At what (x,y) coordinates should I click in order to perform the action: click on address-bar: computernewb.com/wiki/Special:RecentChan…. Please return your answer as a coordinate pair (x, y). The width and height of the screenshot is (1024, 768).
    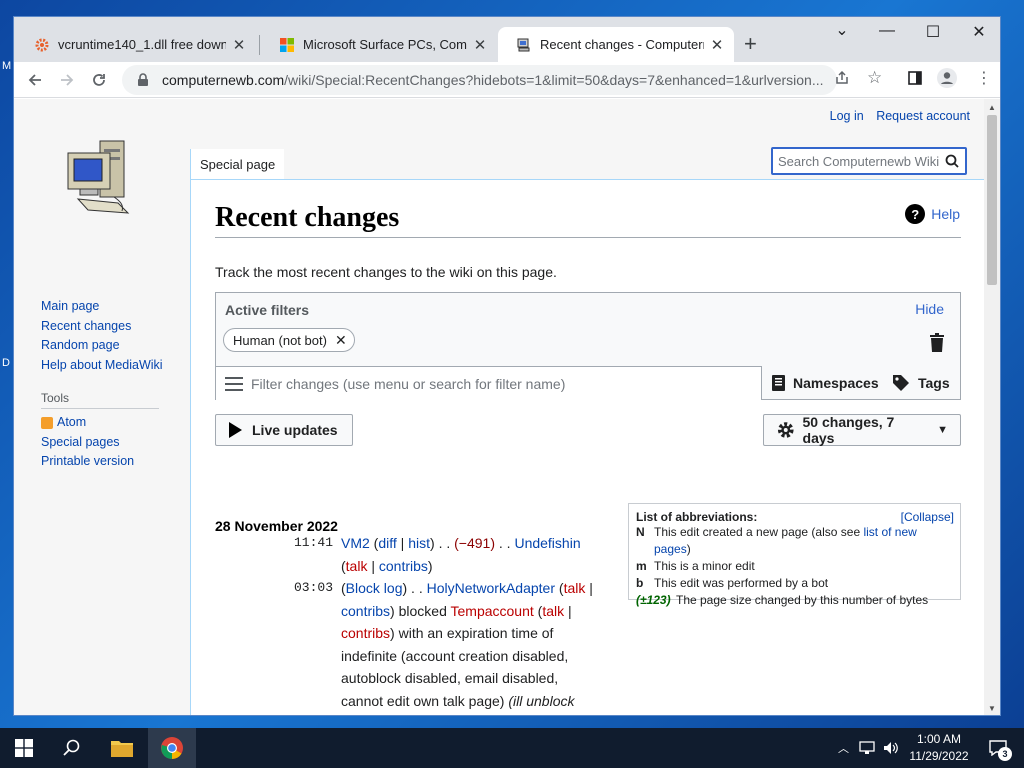
    Looking at the image, I should click on (479, 80).